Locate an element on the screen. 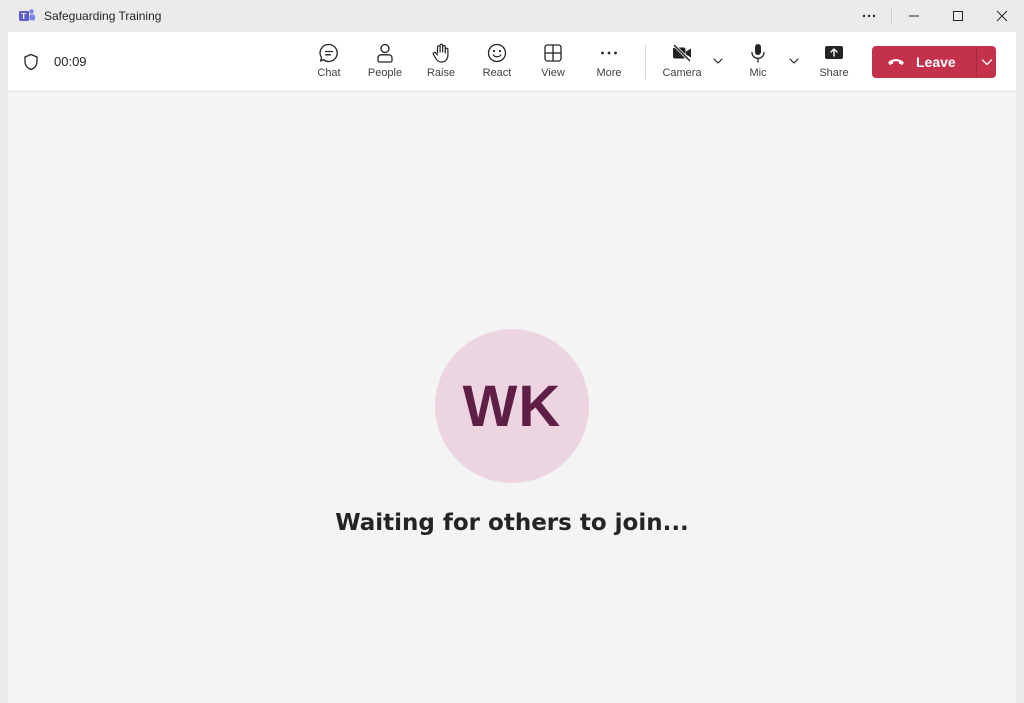 This screenshot has width=1024, height=703. leave-options-chevron-icon is located at coordinates (986, 62).